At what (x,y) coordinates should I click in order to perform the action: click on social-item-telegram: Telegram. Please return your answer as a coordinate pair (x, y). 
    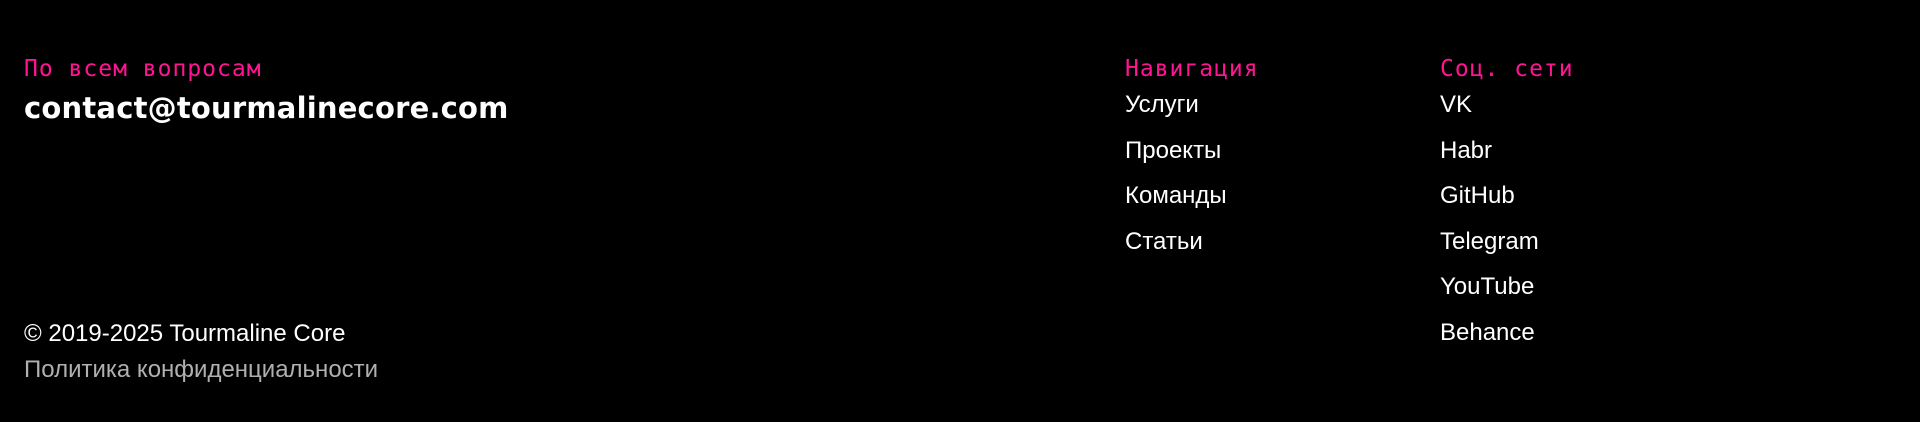
    Looking at the image, I should click on (1507, 250).